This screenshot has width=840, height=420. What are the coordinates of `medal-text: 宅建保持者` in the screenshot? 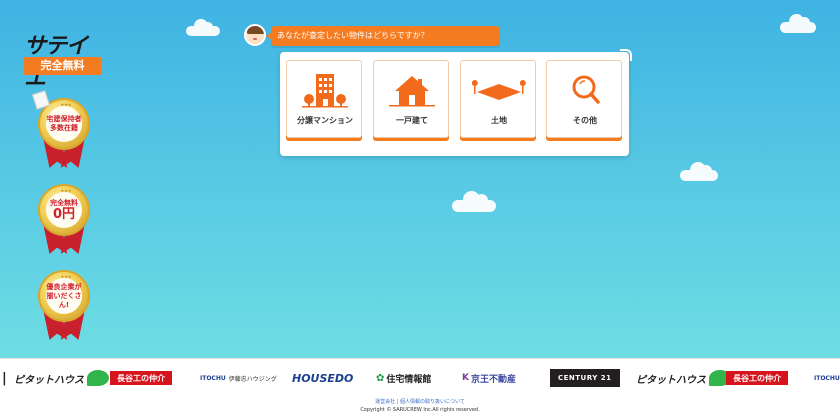 It's located at (64, 119).